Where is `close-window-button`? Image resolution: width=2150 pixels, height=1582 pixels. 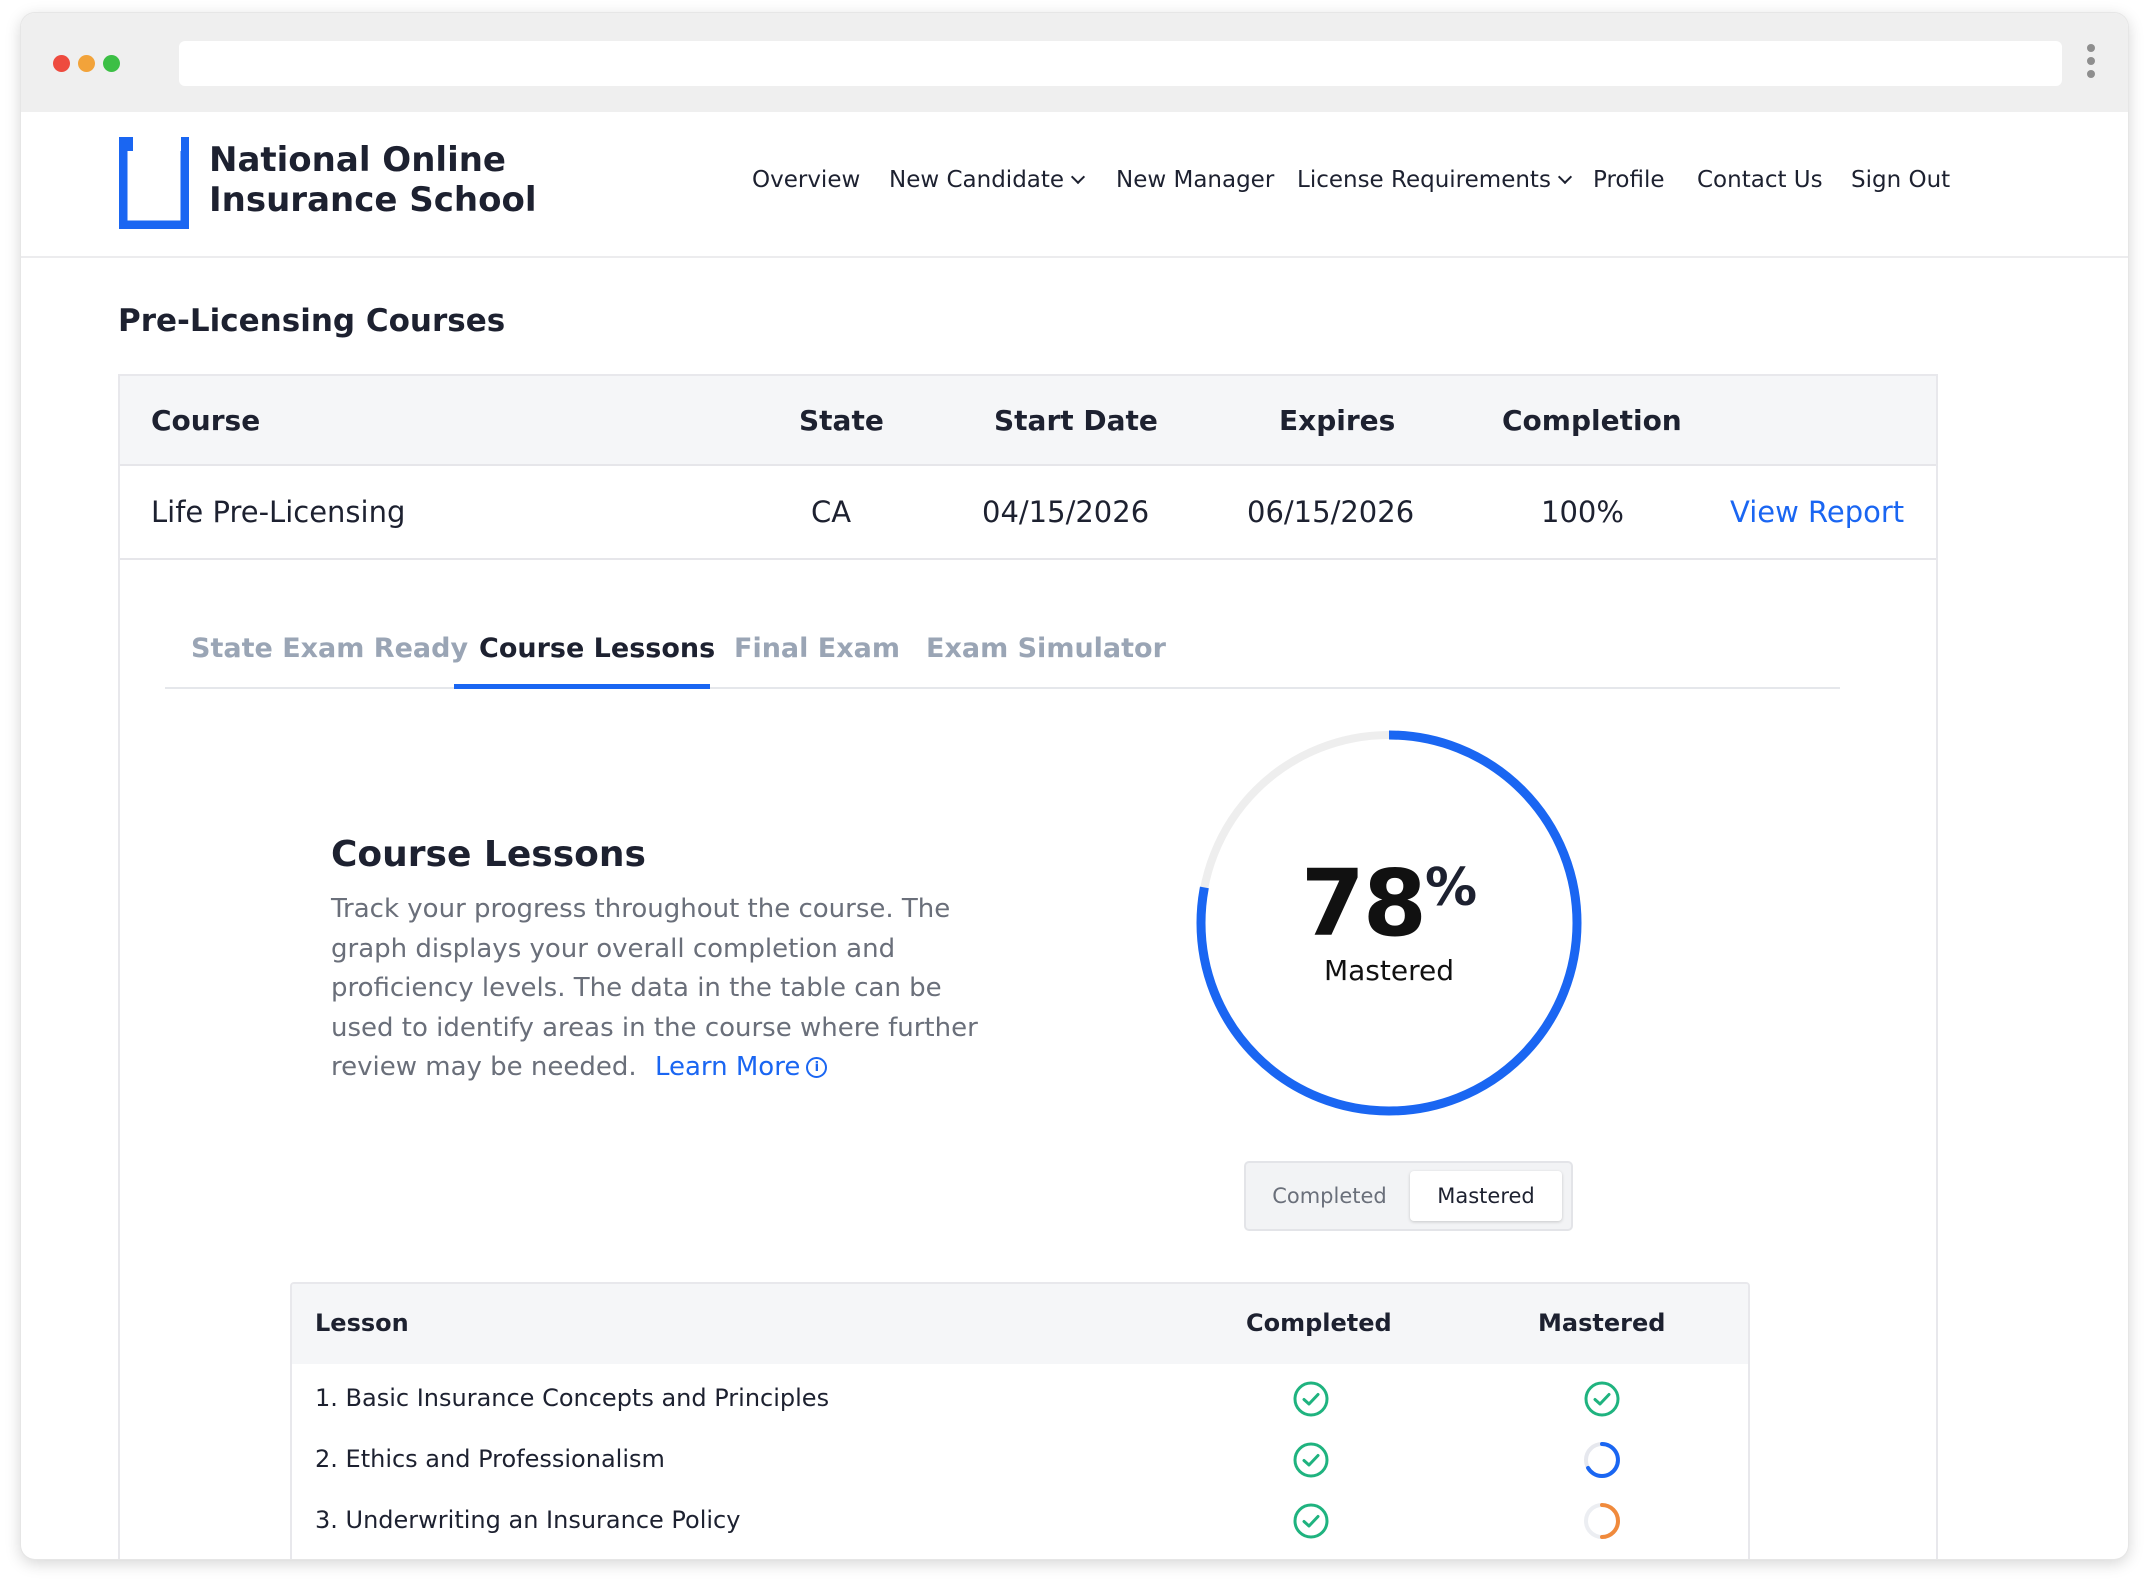 close-window-button is located at coordinates (61, 63).